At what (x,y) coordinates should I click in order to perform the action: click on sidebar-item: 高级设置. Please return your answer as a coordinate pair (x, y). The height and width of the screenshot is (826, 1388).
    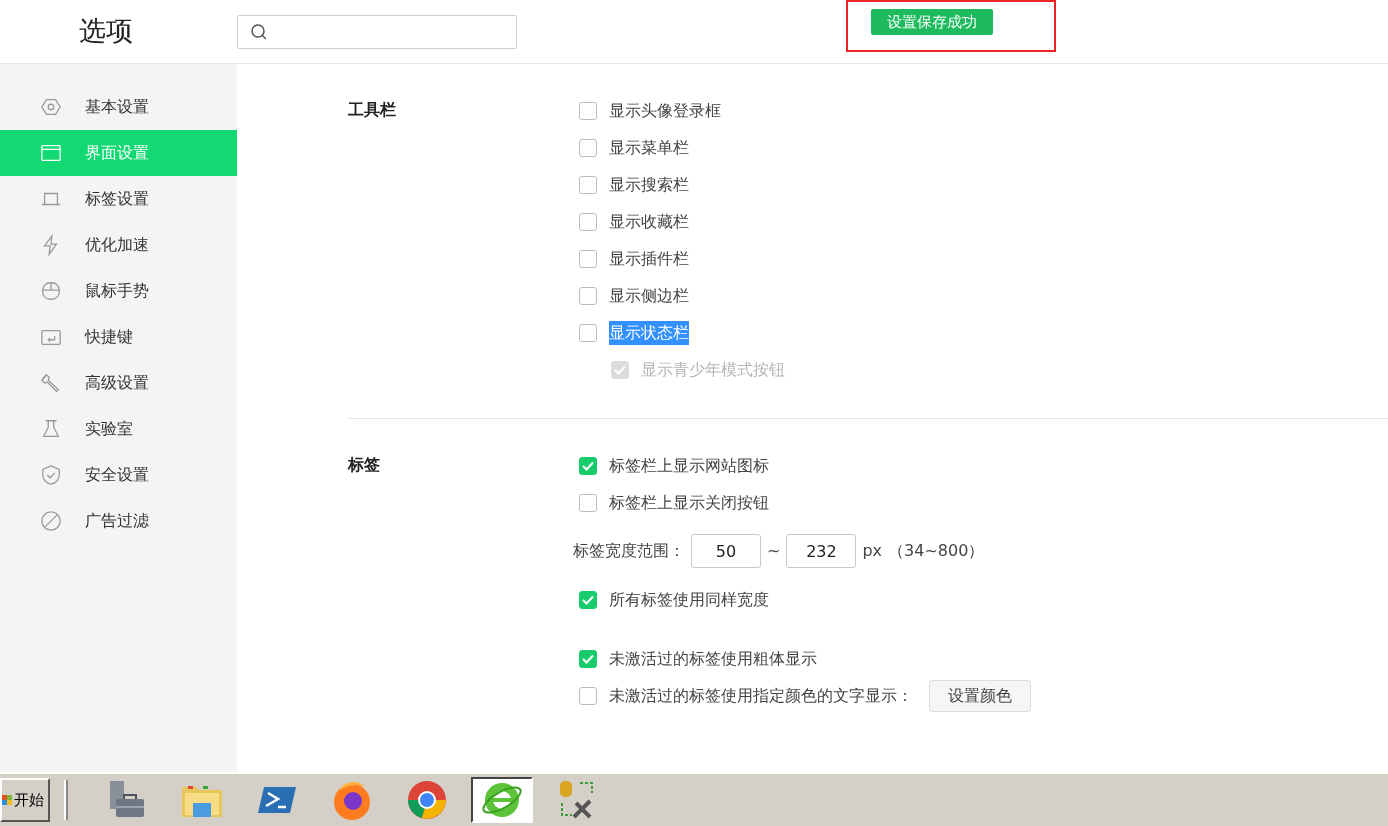
    Looking at the image, I should click on (118, 383).